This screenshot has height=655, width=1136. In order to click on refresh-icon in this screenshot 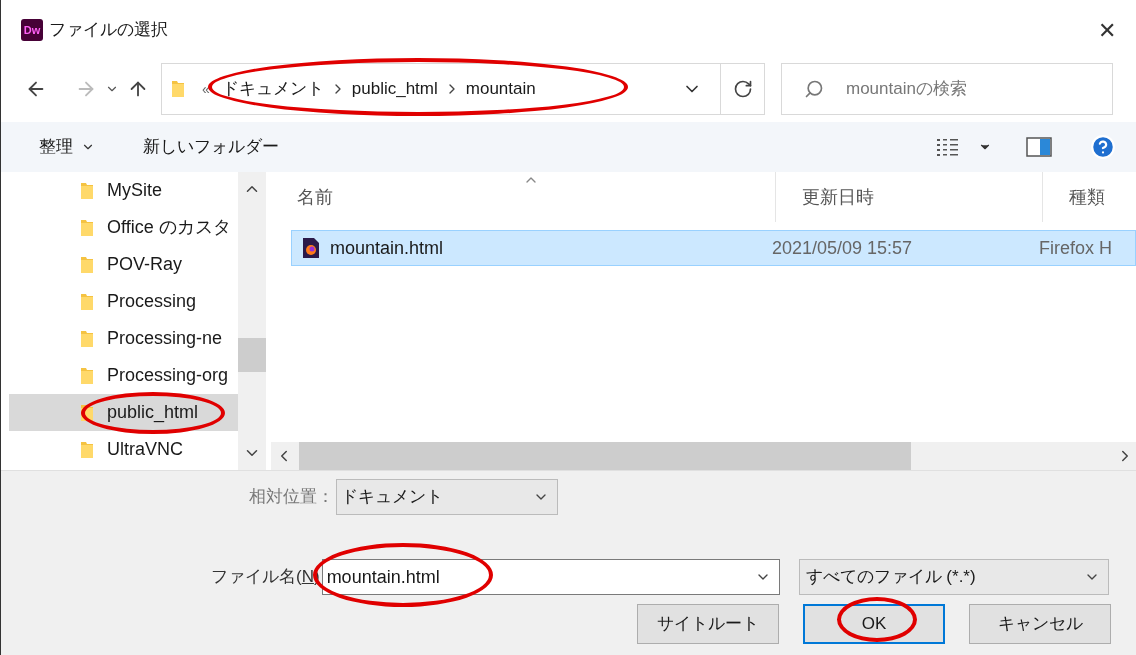, I will do `click(742, 89)`.